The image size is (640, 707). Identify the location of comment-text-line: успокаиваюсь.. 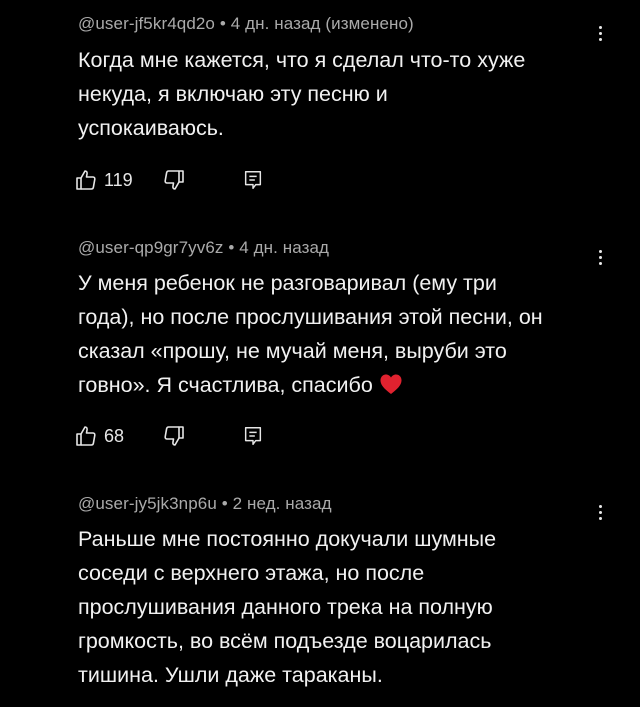
(151, 128).